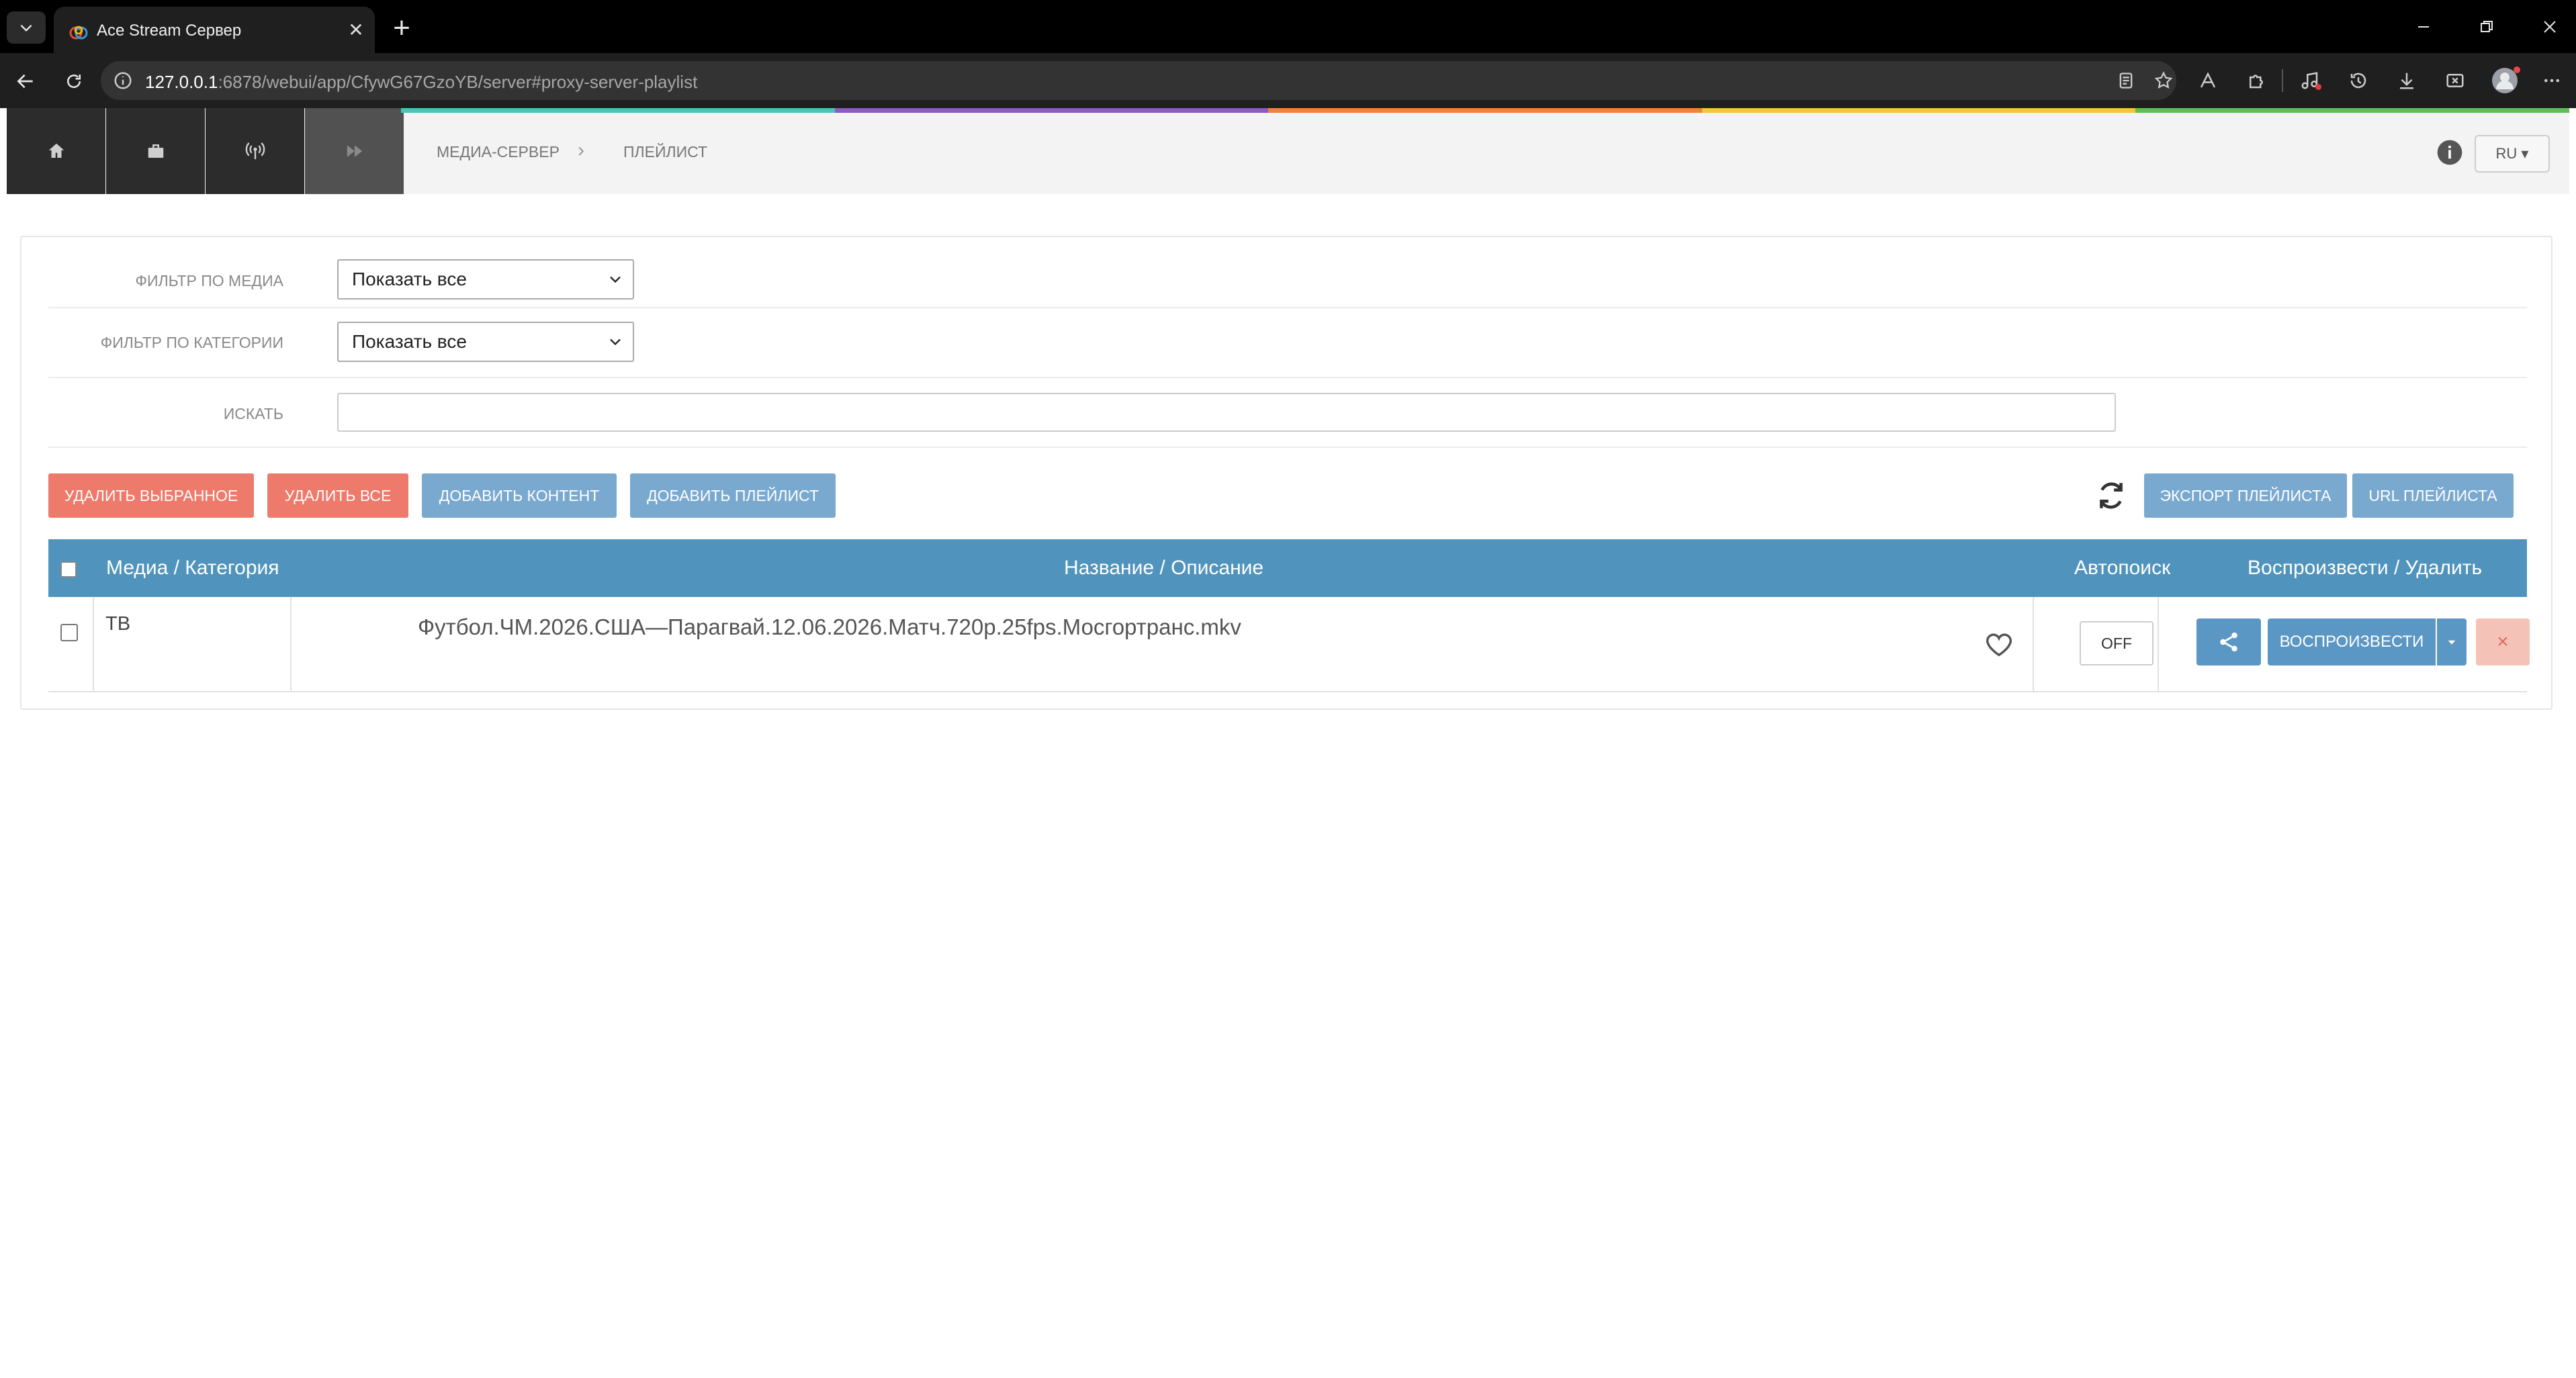 The width and height of the screenshot is (2576, 1378). Describe the element at coordinates (2366, 568) in the screenshot. I see `column-play-delete: Воспроизвести / Удалить` at that location.